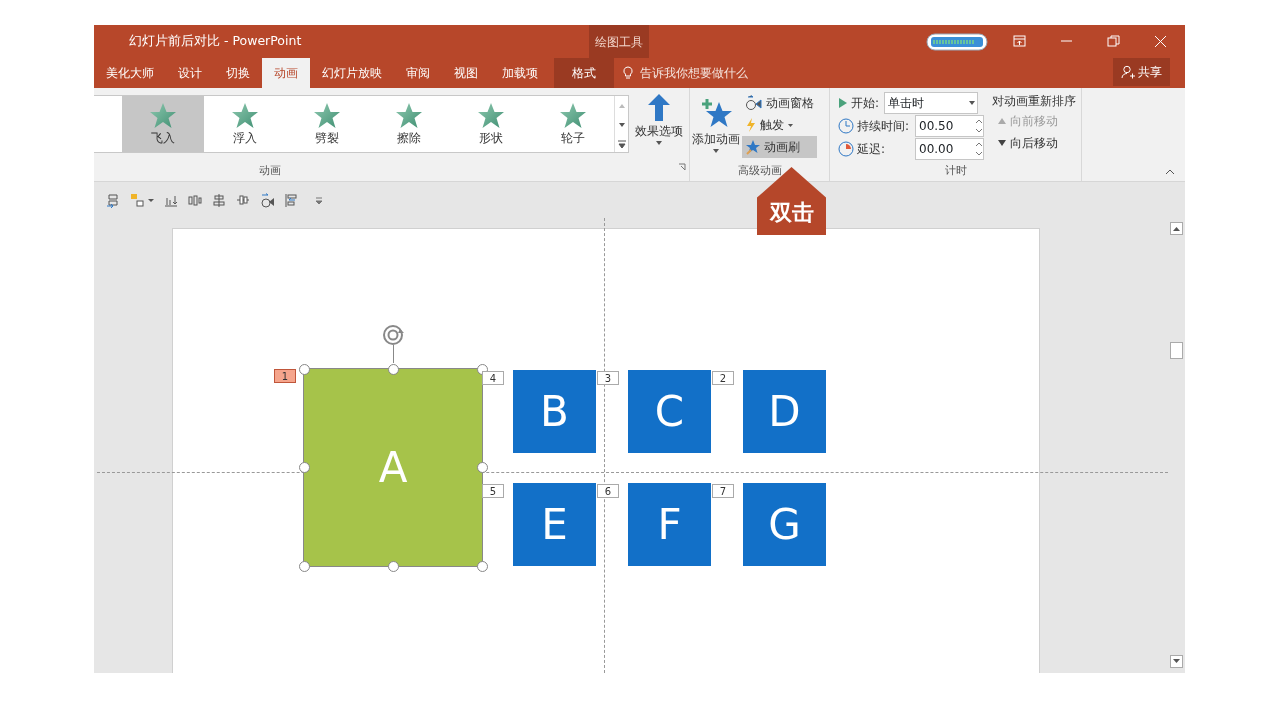  I want to click on dialog-launcher-icon, so click(682, 167).